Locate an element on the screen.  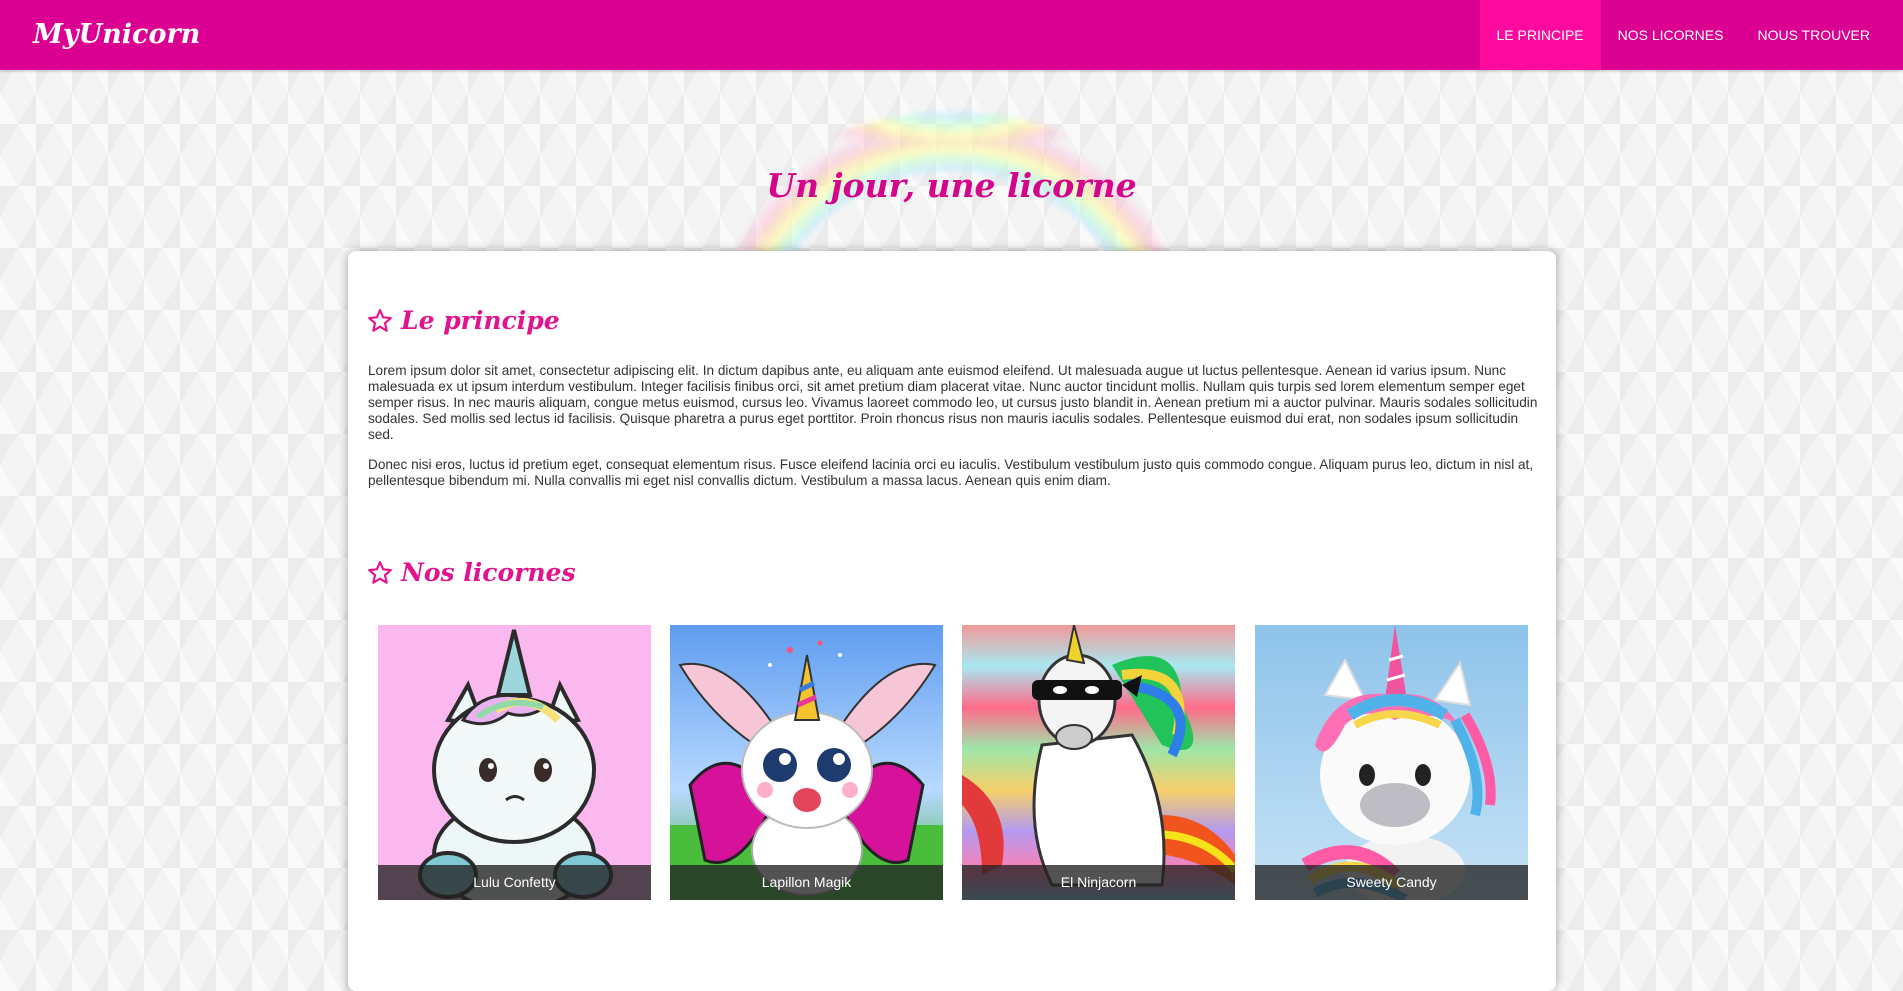
unicorn-name: Lapillon Magik is located at coordinates (806, 882).